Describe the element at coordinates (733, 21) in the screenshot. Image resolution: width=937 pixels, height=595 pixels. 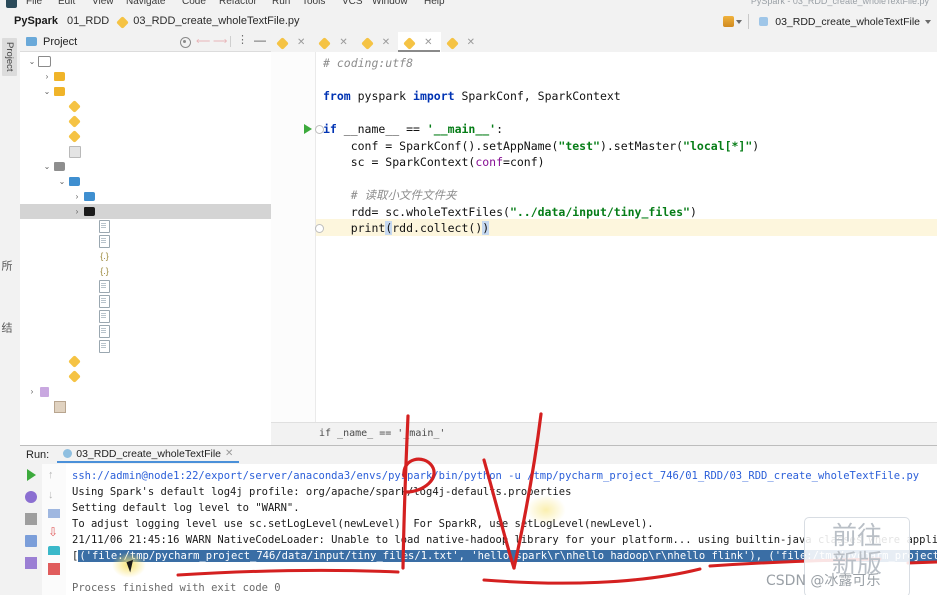
I see `account-button` at that location.